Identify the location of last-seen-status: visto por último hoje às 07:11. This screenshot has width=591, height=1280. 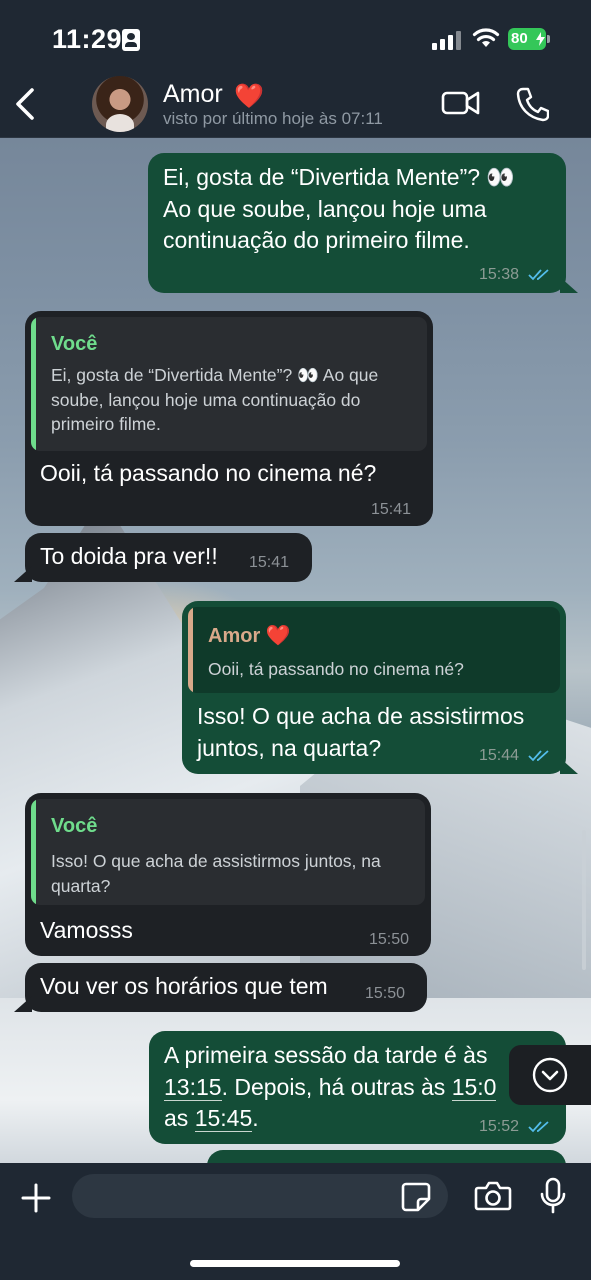
(273, 118).